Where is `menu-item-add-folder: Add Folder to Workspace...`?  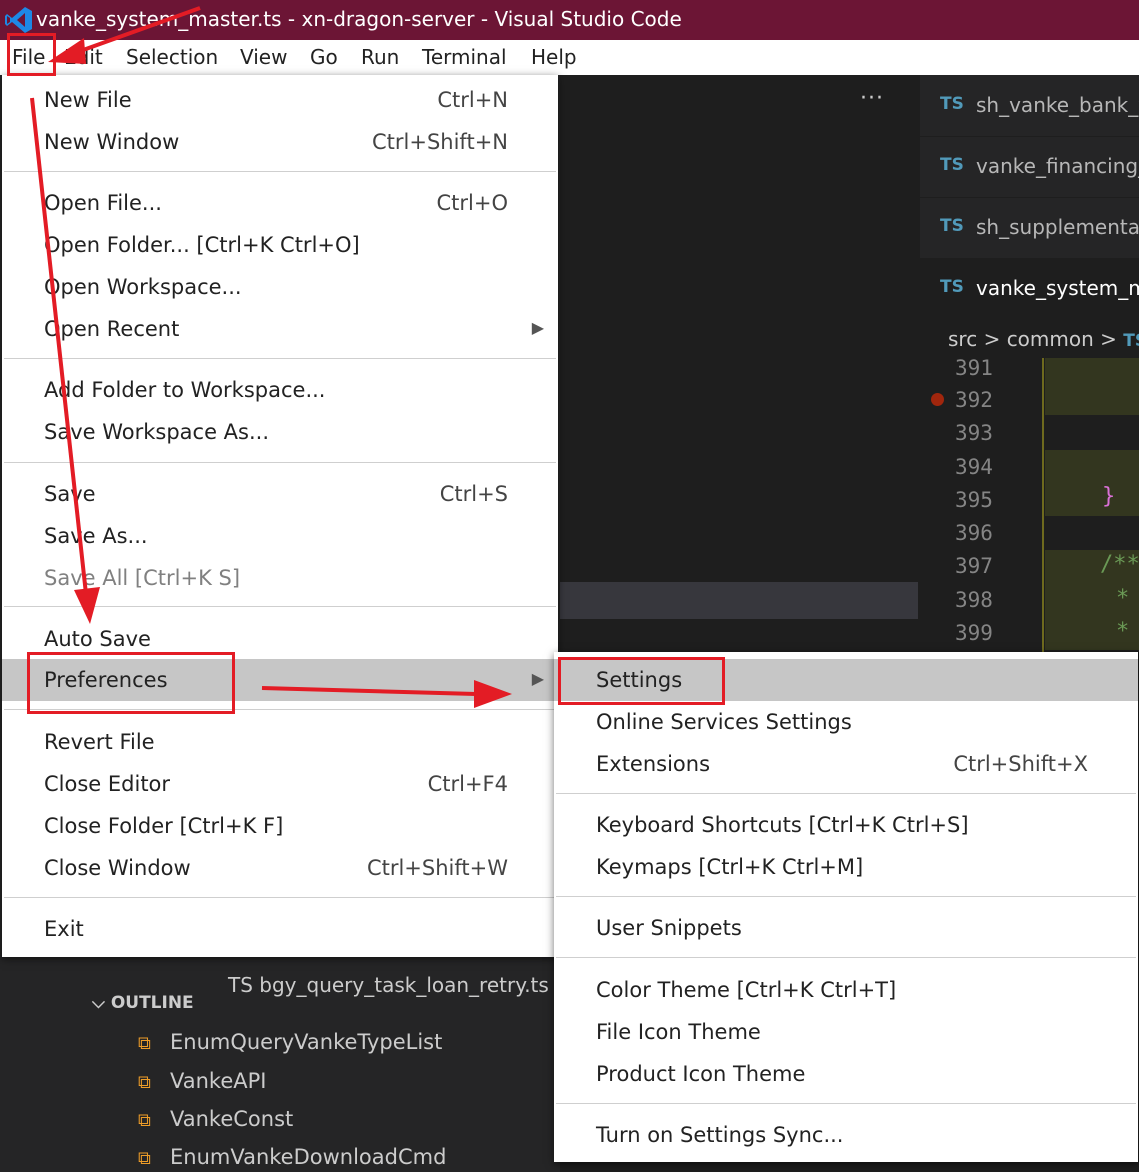
menu-item-add-folder: Add Folder to Workspace... is located at coordinates (280, 390).